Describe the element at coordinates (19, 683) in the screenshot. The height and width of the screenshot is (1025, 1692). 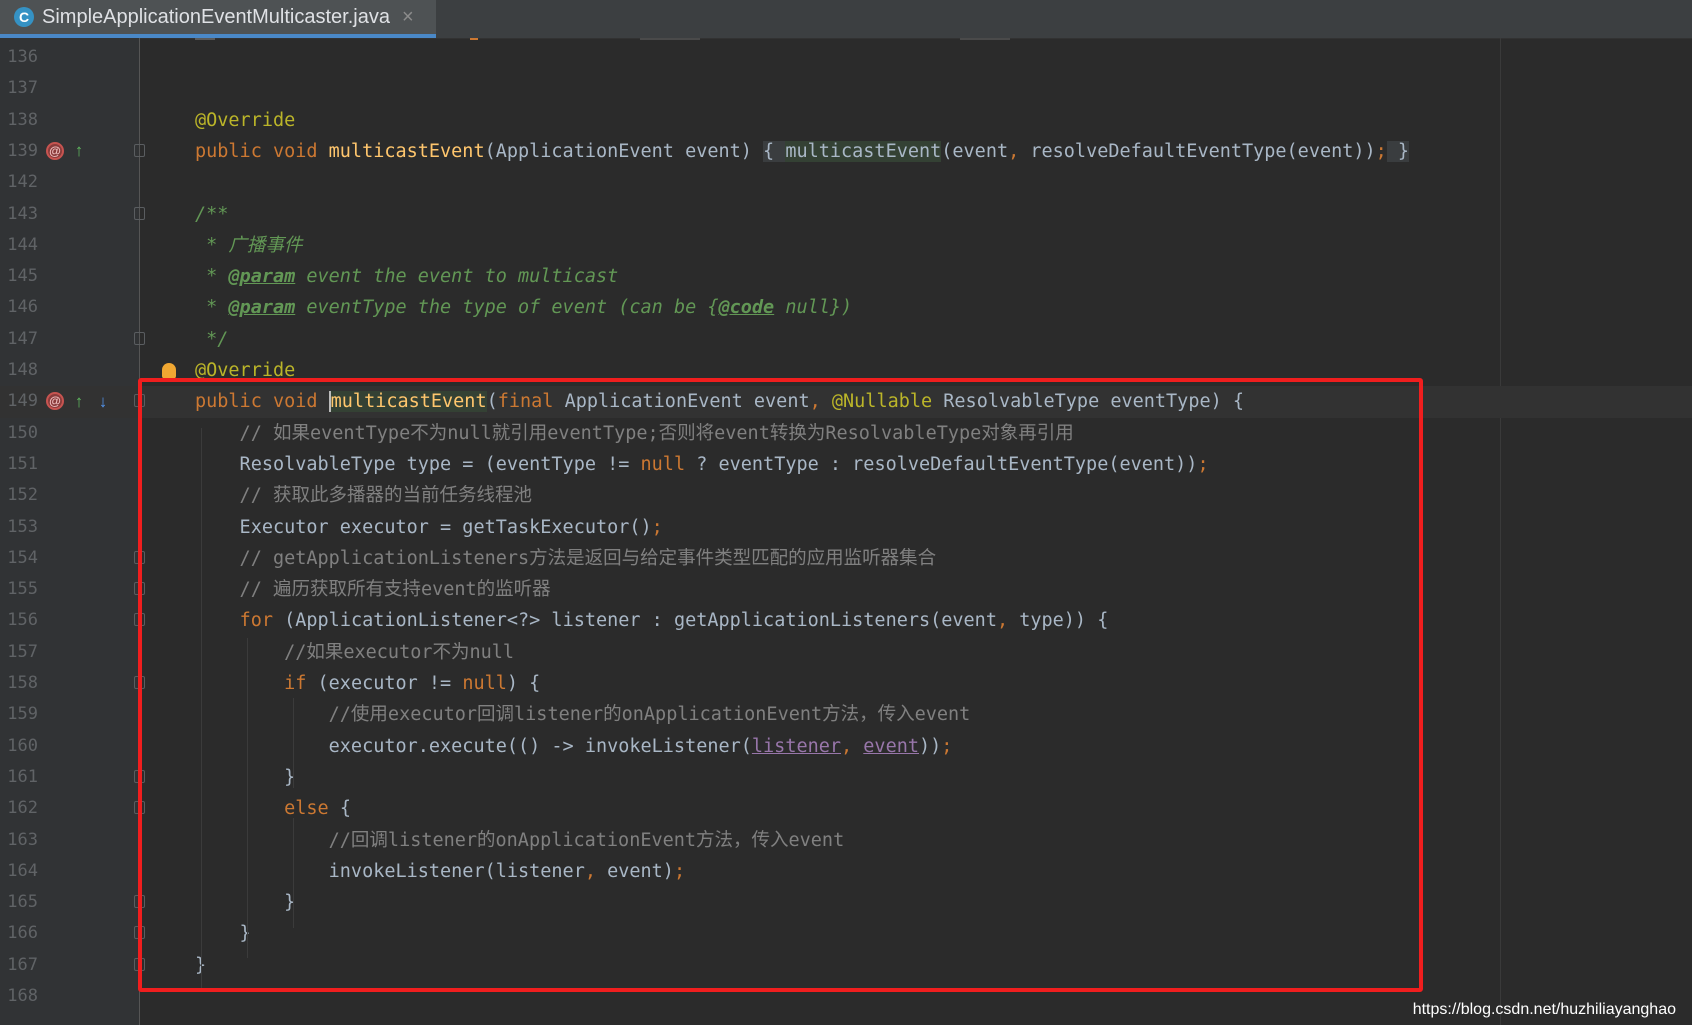
I see `line-number: 158` at that location.